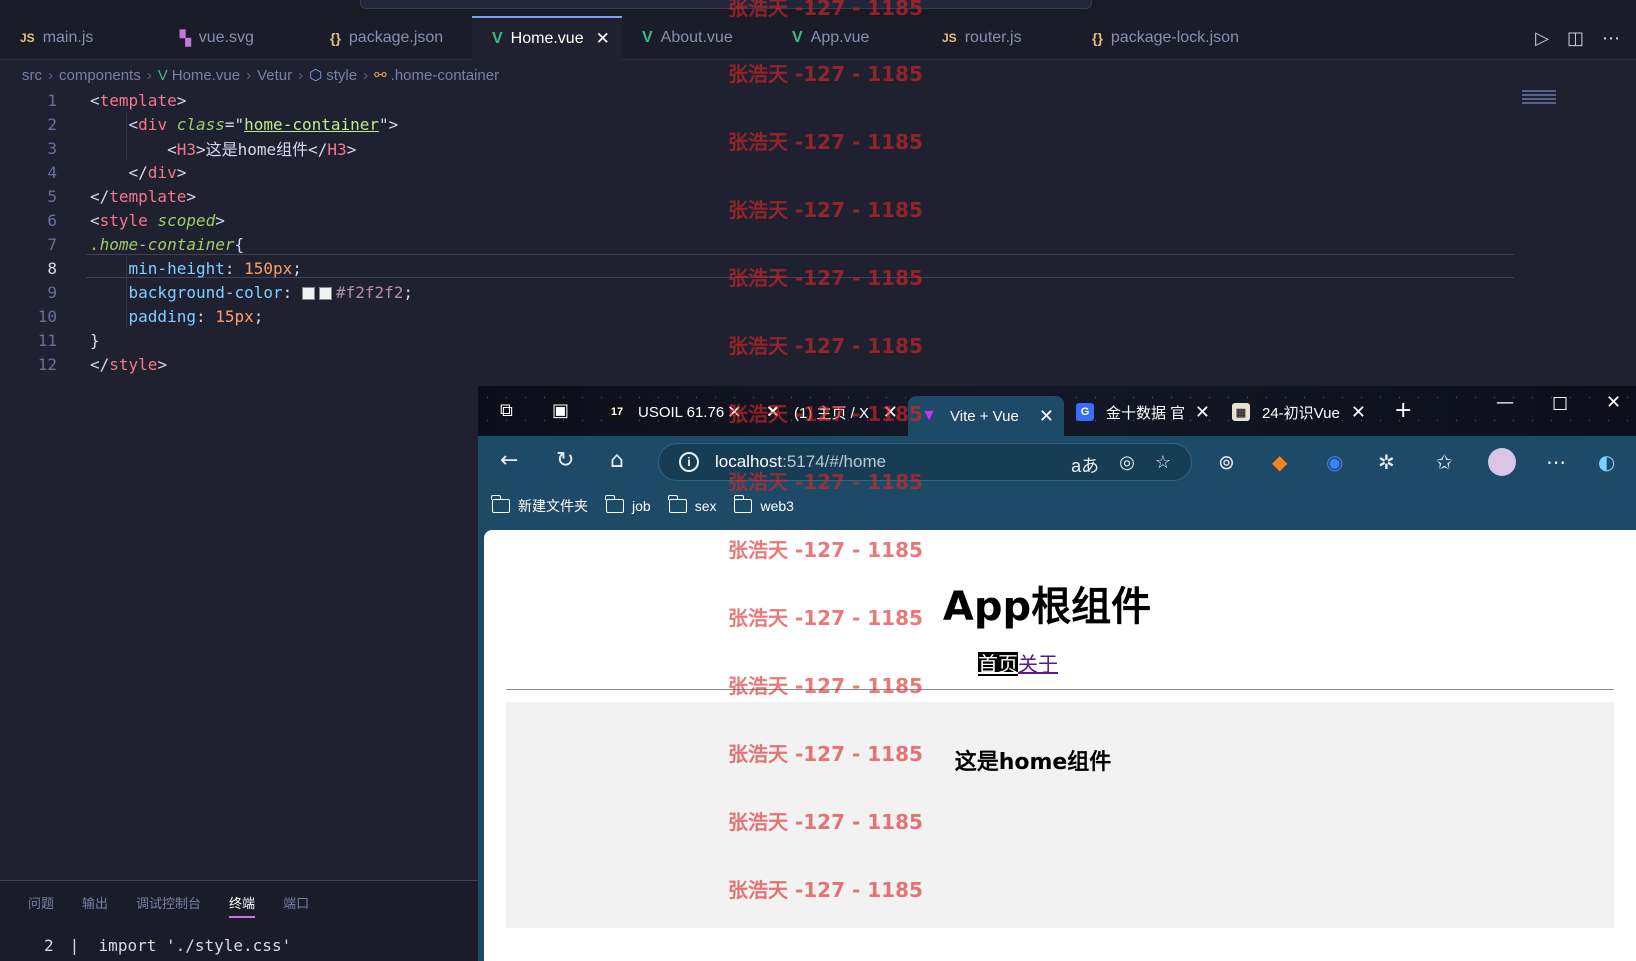 The height and width of the screenshot is (961, 1636). I want to click on code-text: .home-container{, so click(167, 244).